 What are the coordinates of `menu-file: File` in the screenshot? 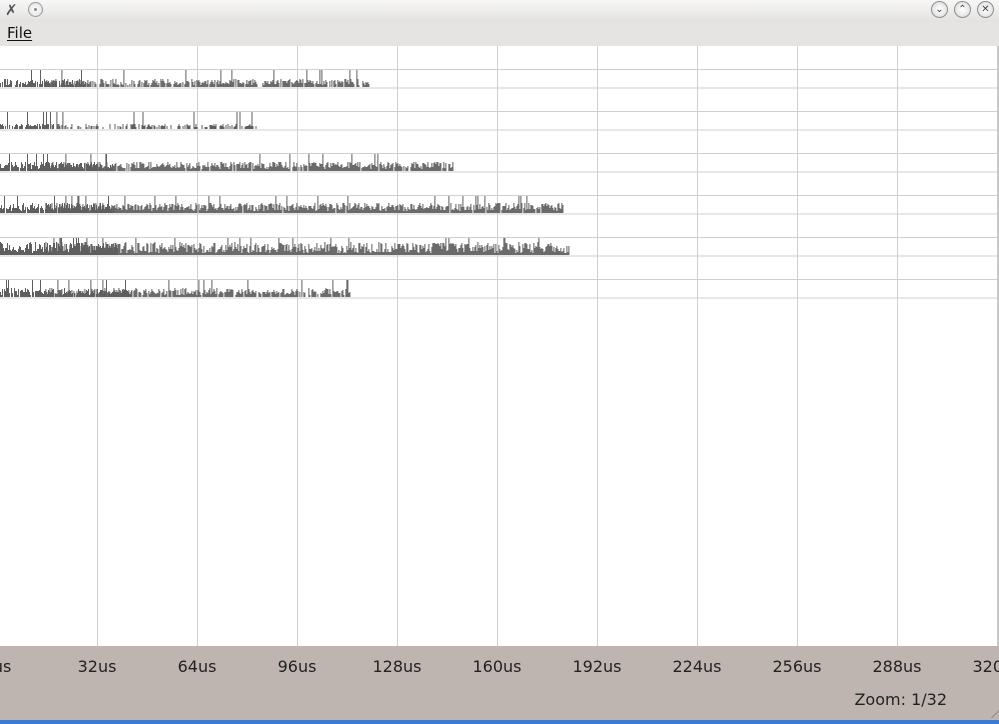 It's located at (19, 33).